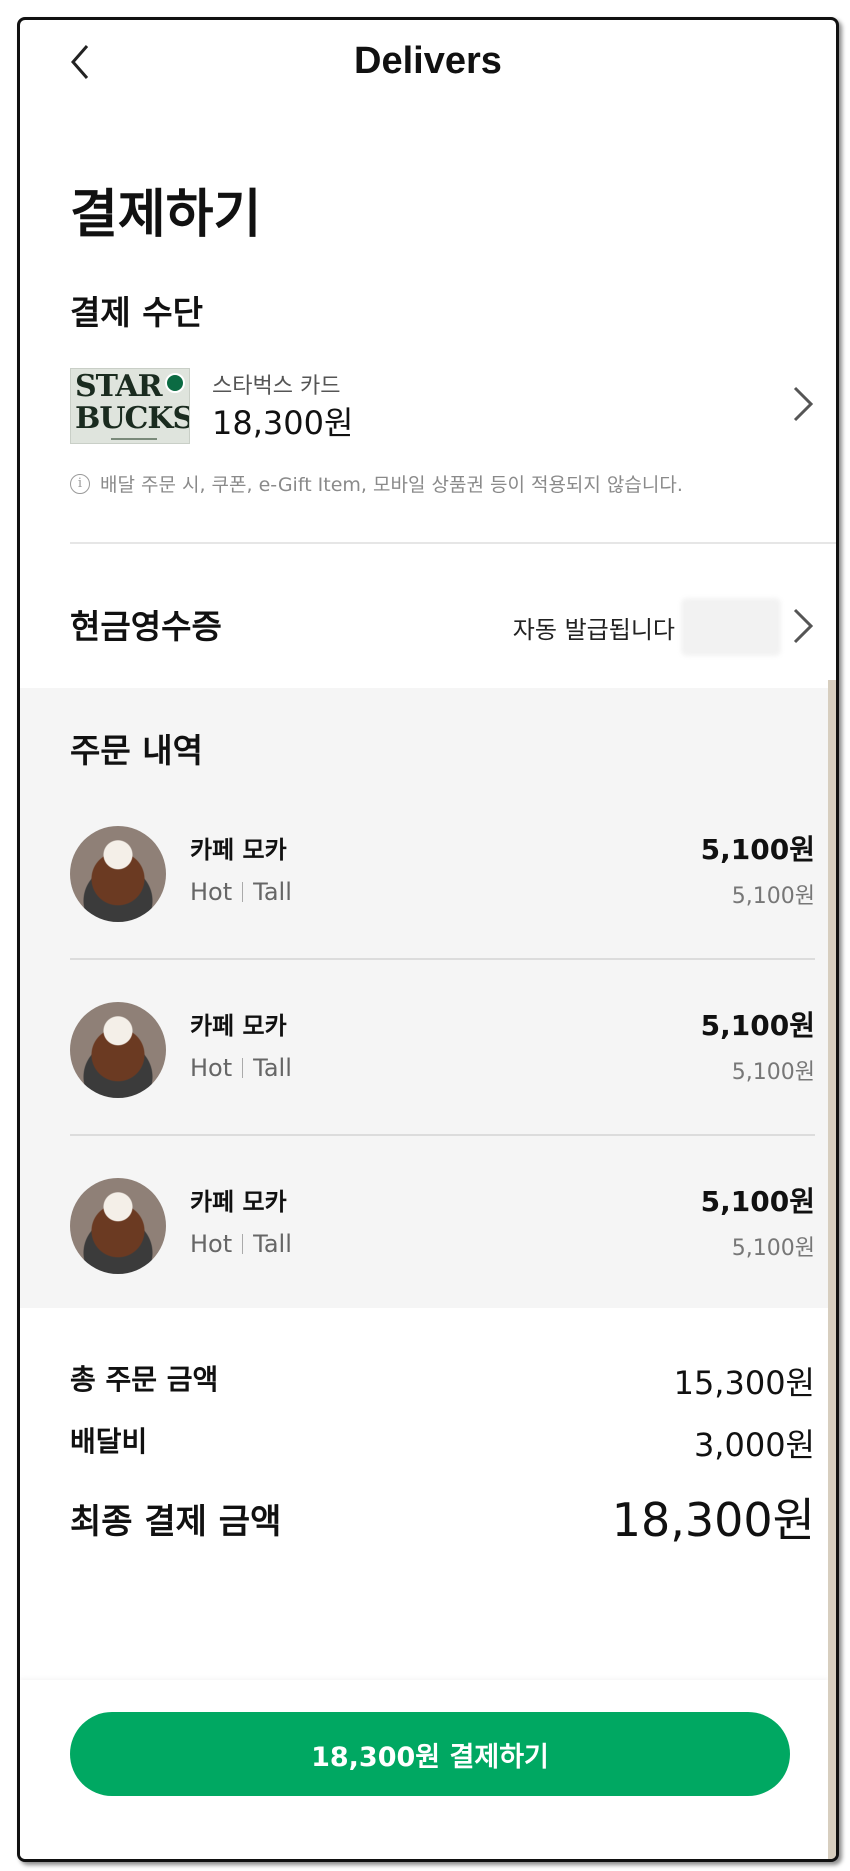 This screenshot has width=850, height=1871. I want to click on section-divider, so click(453, 543).